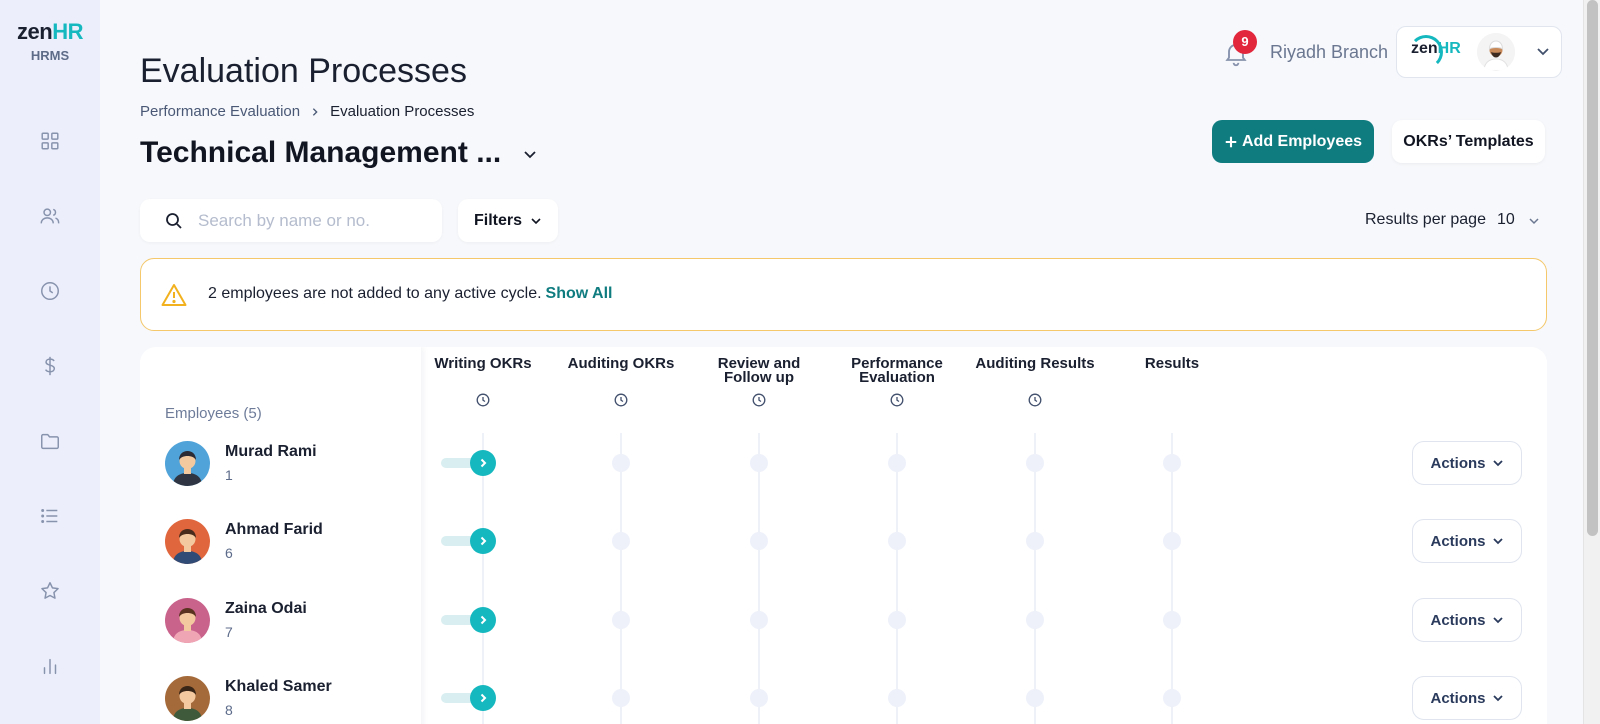  Describe the element at coordinates (1458, 541) in the screenshot. I see `actions-label: Actions` at that location.